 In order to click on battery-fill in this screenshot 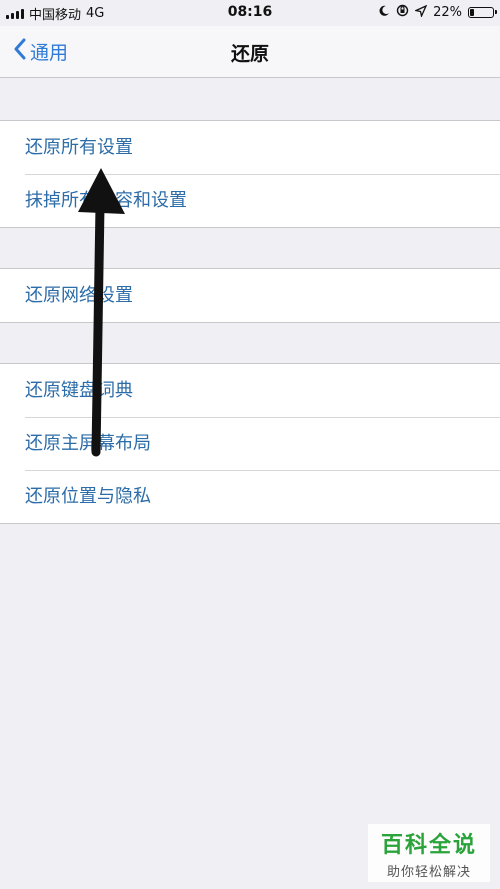, I will do `click(472, 12)`.